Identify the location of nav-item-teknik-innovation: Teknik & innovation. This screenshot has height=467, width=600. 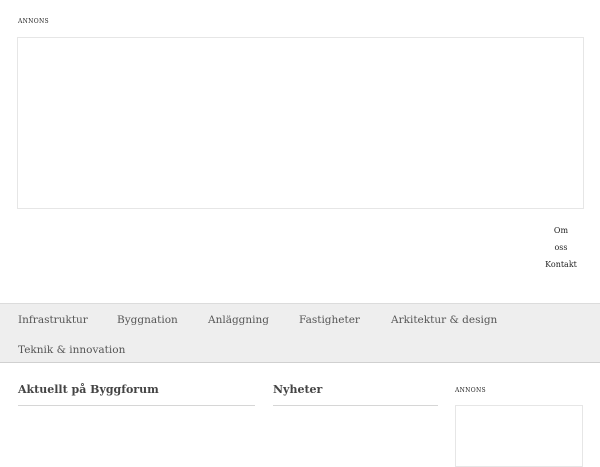
(71, 350).